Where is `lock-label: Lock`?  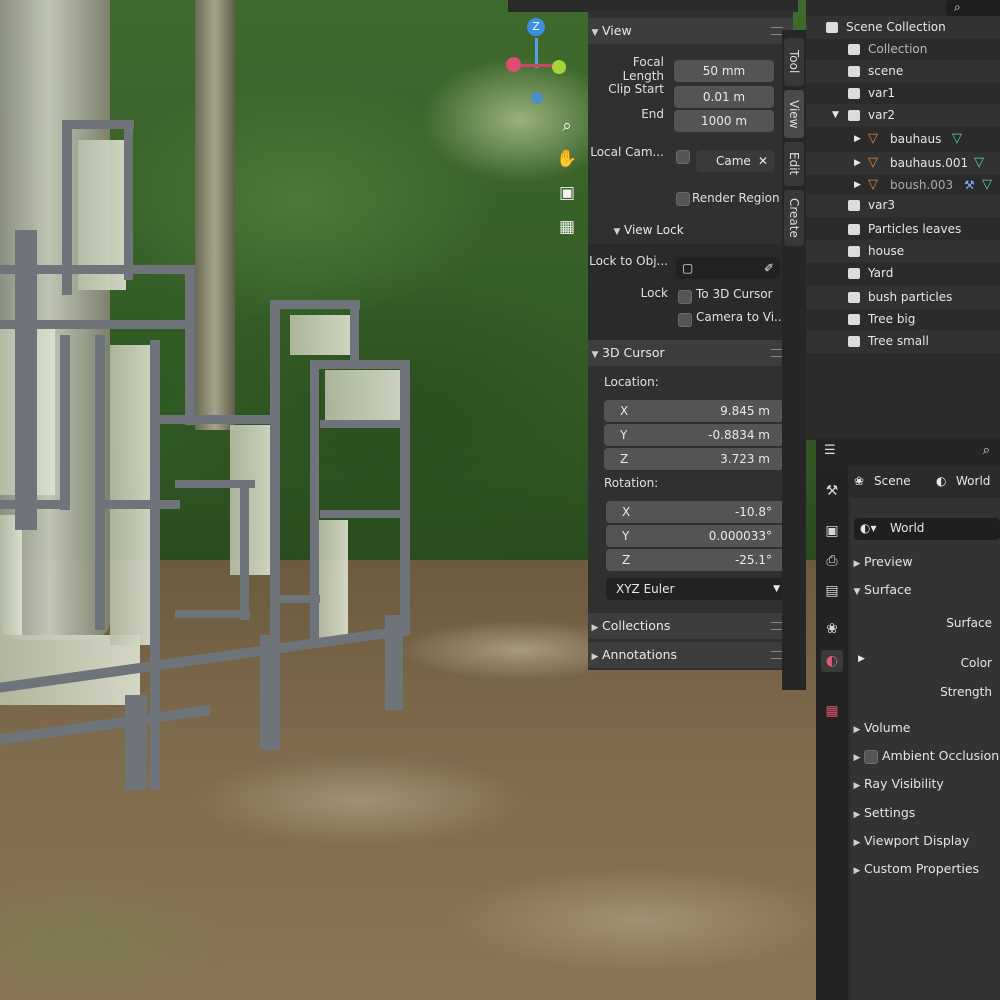
lock-label: Lock is located at coordinates (654, 293).